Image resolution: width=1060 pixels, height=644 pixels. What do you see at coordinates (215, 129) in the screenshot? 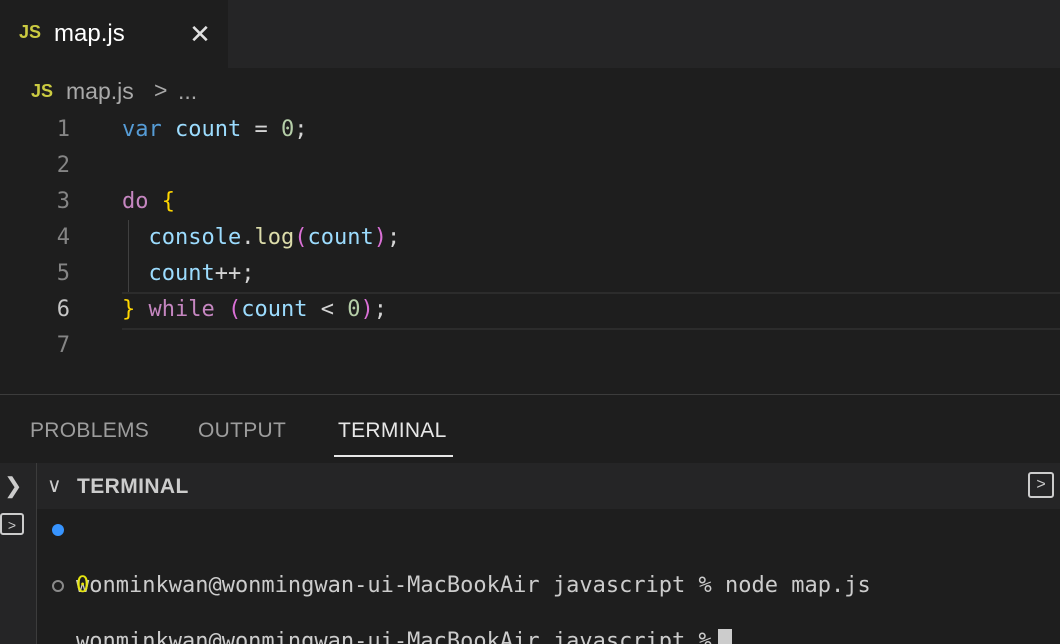
I see `code-text: var count = 0;` at bounding box center [215, 129].